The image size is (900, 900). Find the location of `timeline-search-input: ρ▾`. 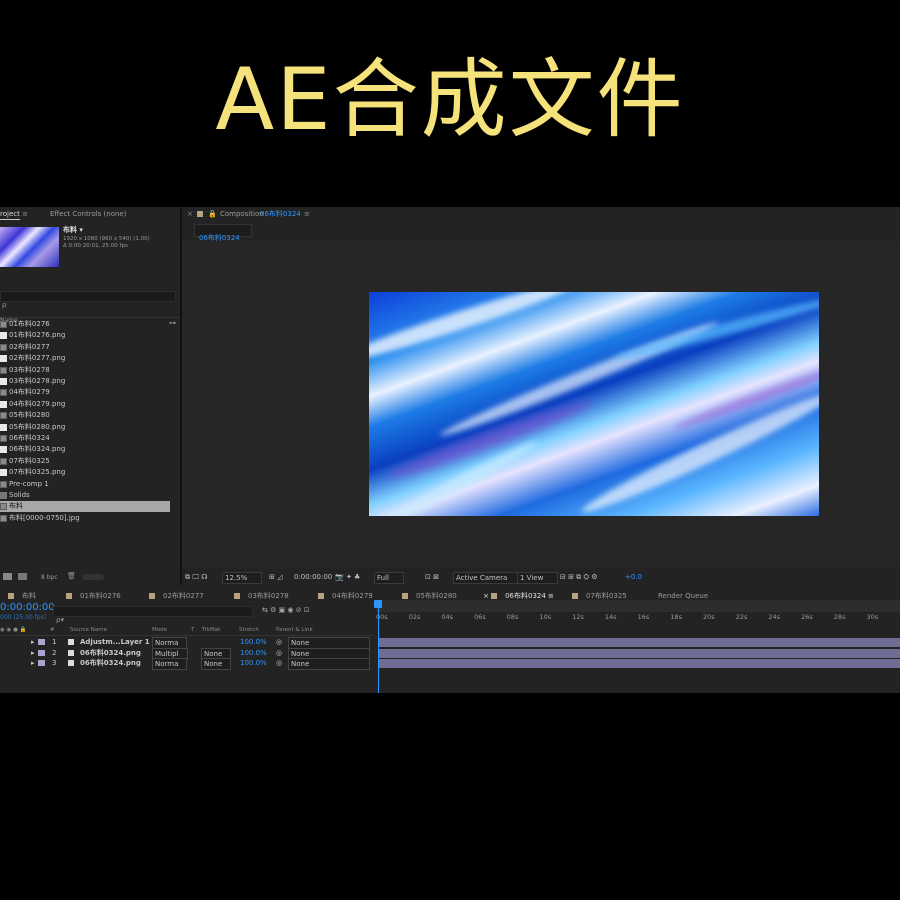

timeline-search-input: ρ▾ is located at coordinates (153, 615).